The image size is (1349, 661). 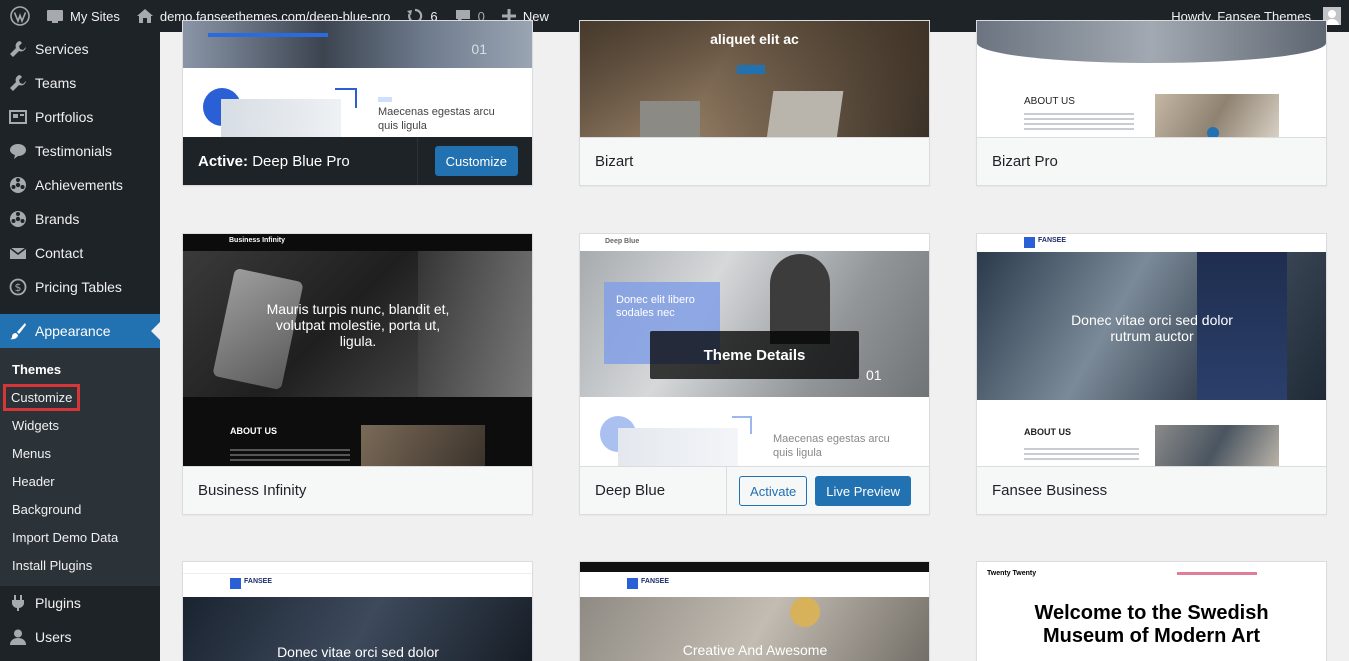 I want to click on active-prefix: Active:, so click(x=223, y=161).